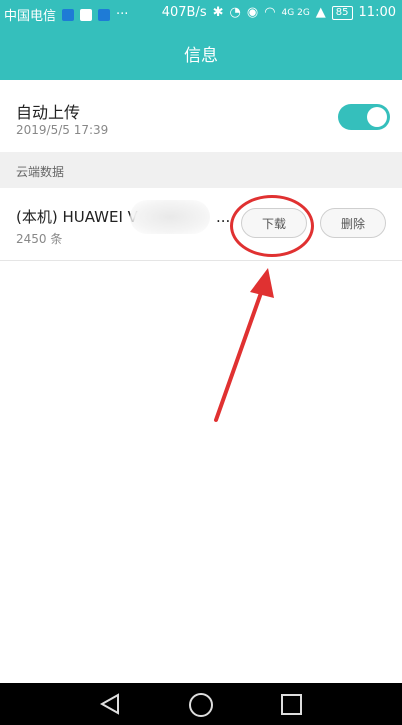  Describe the element at coordinates (39, 239) in the screenshot. I see `record-count: 2450 条` at that location.